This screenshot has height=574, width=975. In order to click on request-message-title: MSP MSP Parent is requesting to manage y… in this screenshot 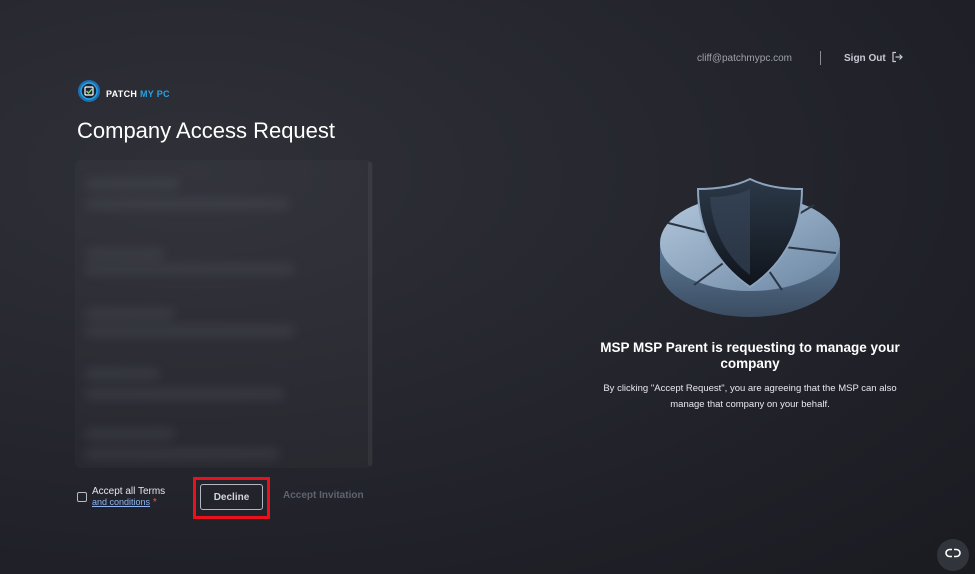, I will do `click(750, 355)`.